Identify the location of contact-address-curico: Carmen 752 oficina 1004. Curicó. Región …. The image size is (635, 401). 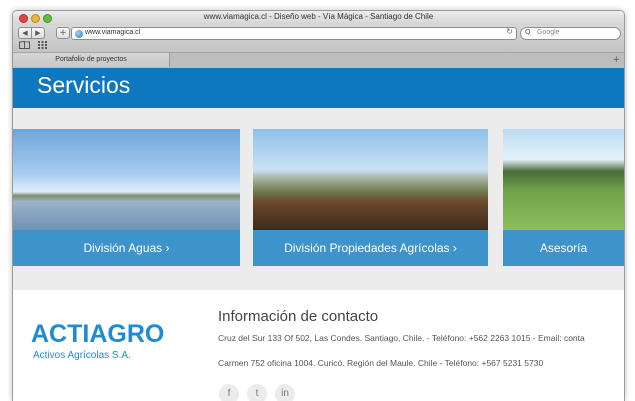
(381, 363).